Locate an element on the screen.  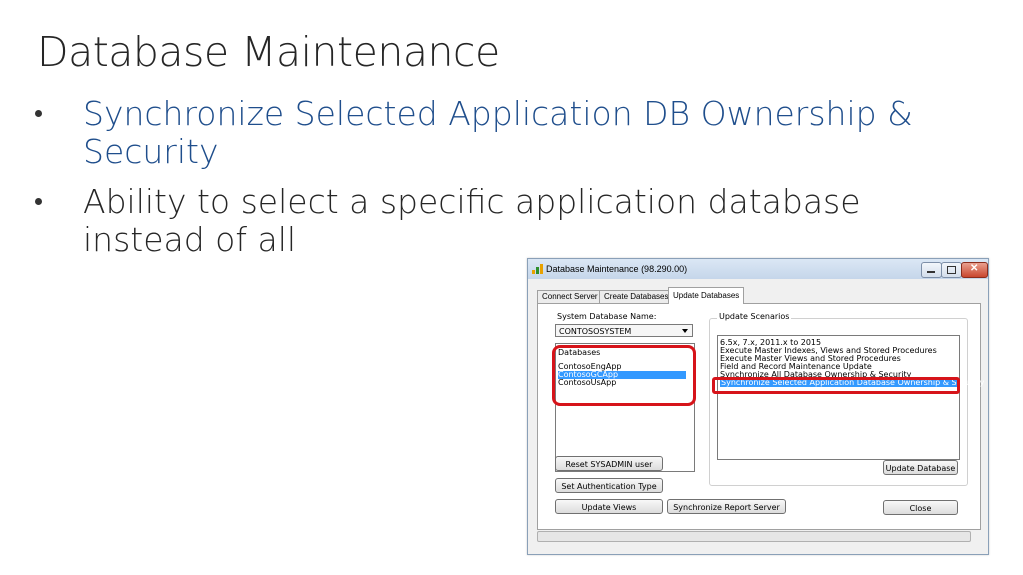
status-bar is located at coordinates (754, 536).